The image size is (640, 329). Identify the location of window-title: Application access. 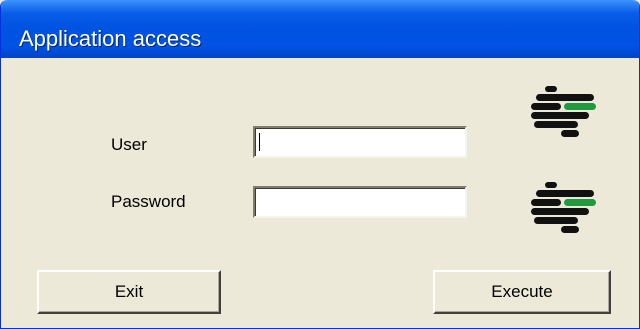
(110, 38).